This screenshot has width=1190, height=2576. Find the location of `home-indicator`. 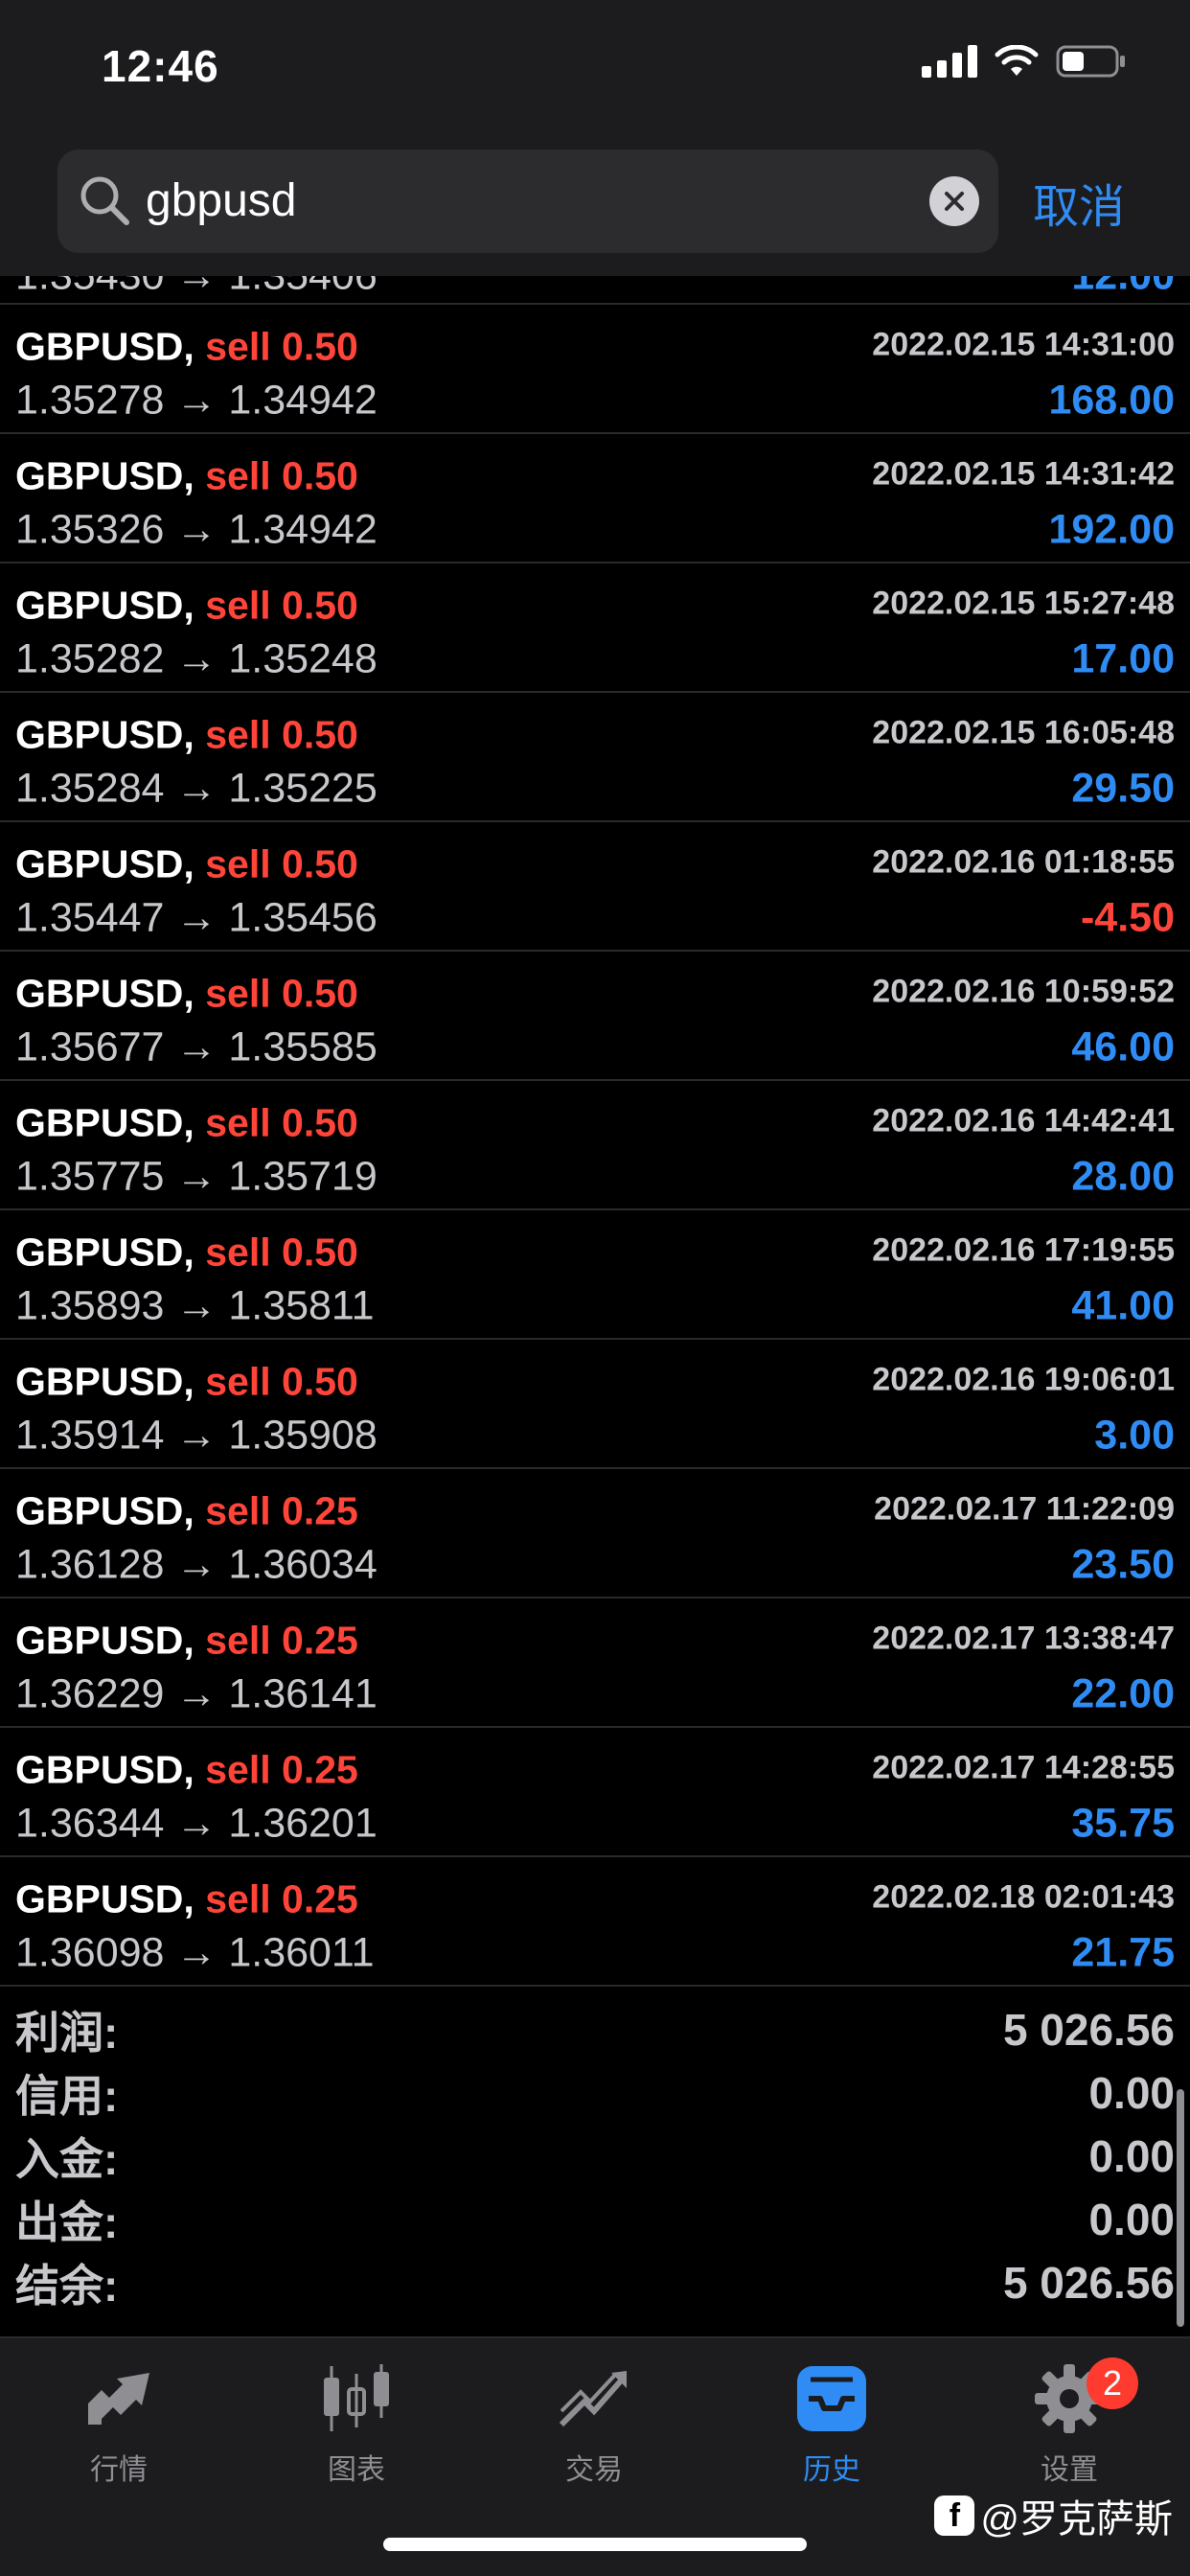

home-indicator is located at coordinates (595, 2544).